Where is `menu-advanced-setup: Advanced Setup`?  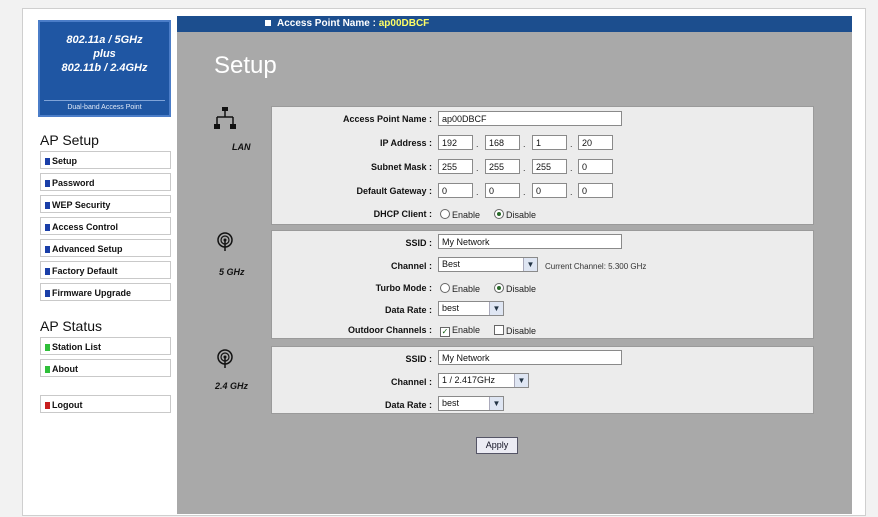 menu-advanced-setup: Advanced Setup is located at coordinates (105, 248).